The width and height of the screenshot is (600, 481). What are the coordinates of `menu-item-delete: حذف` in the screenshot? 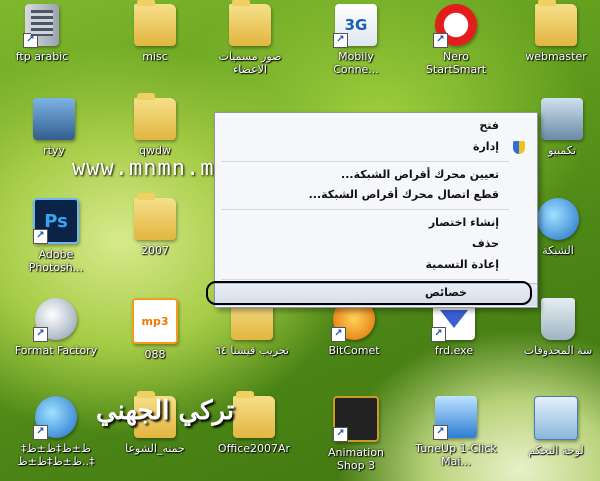 It's located at (485, 243).